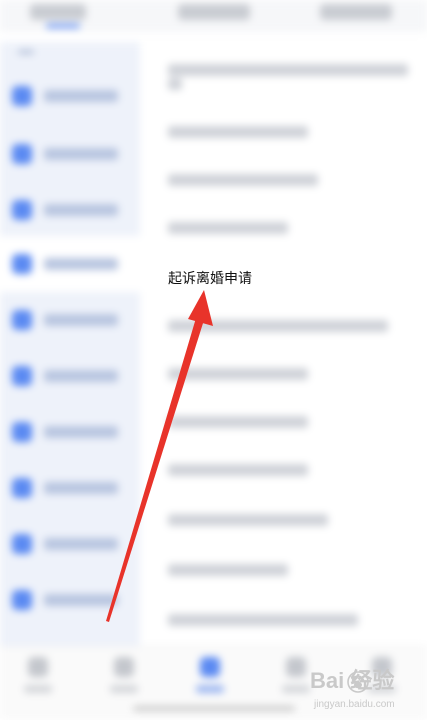 The height and width of the screenshot is (720, 427). Describe the element at coordinates (175, 84) in the screenshot. I see `list-item-continuation` at that location.